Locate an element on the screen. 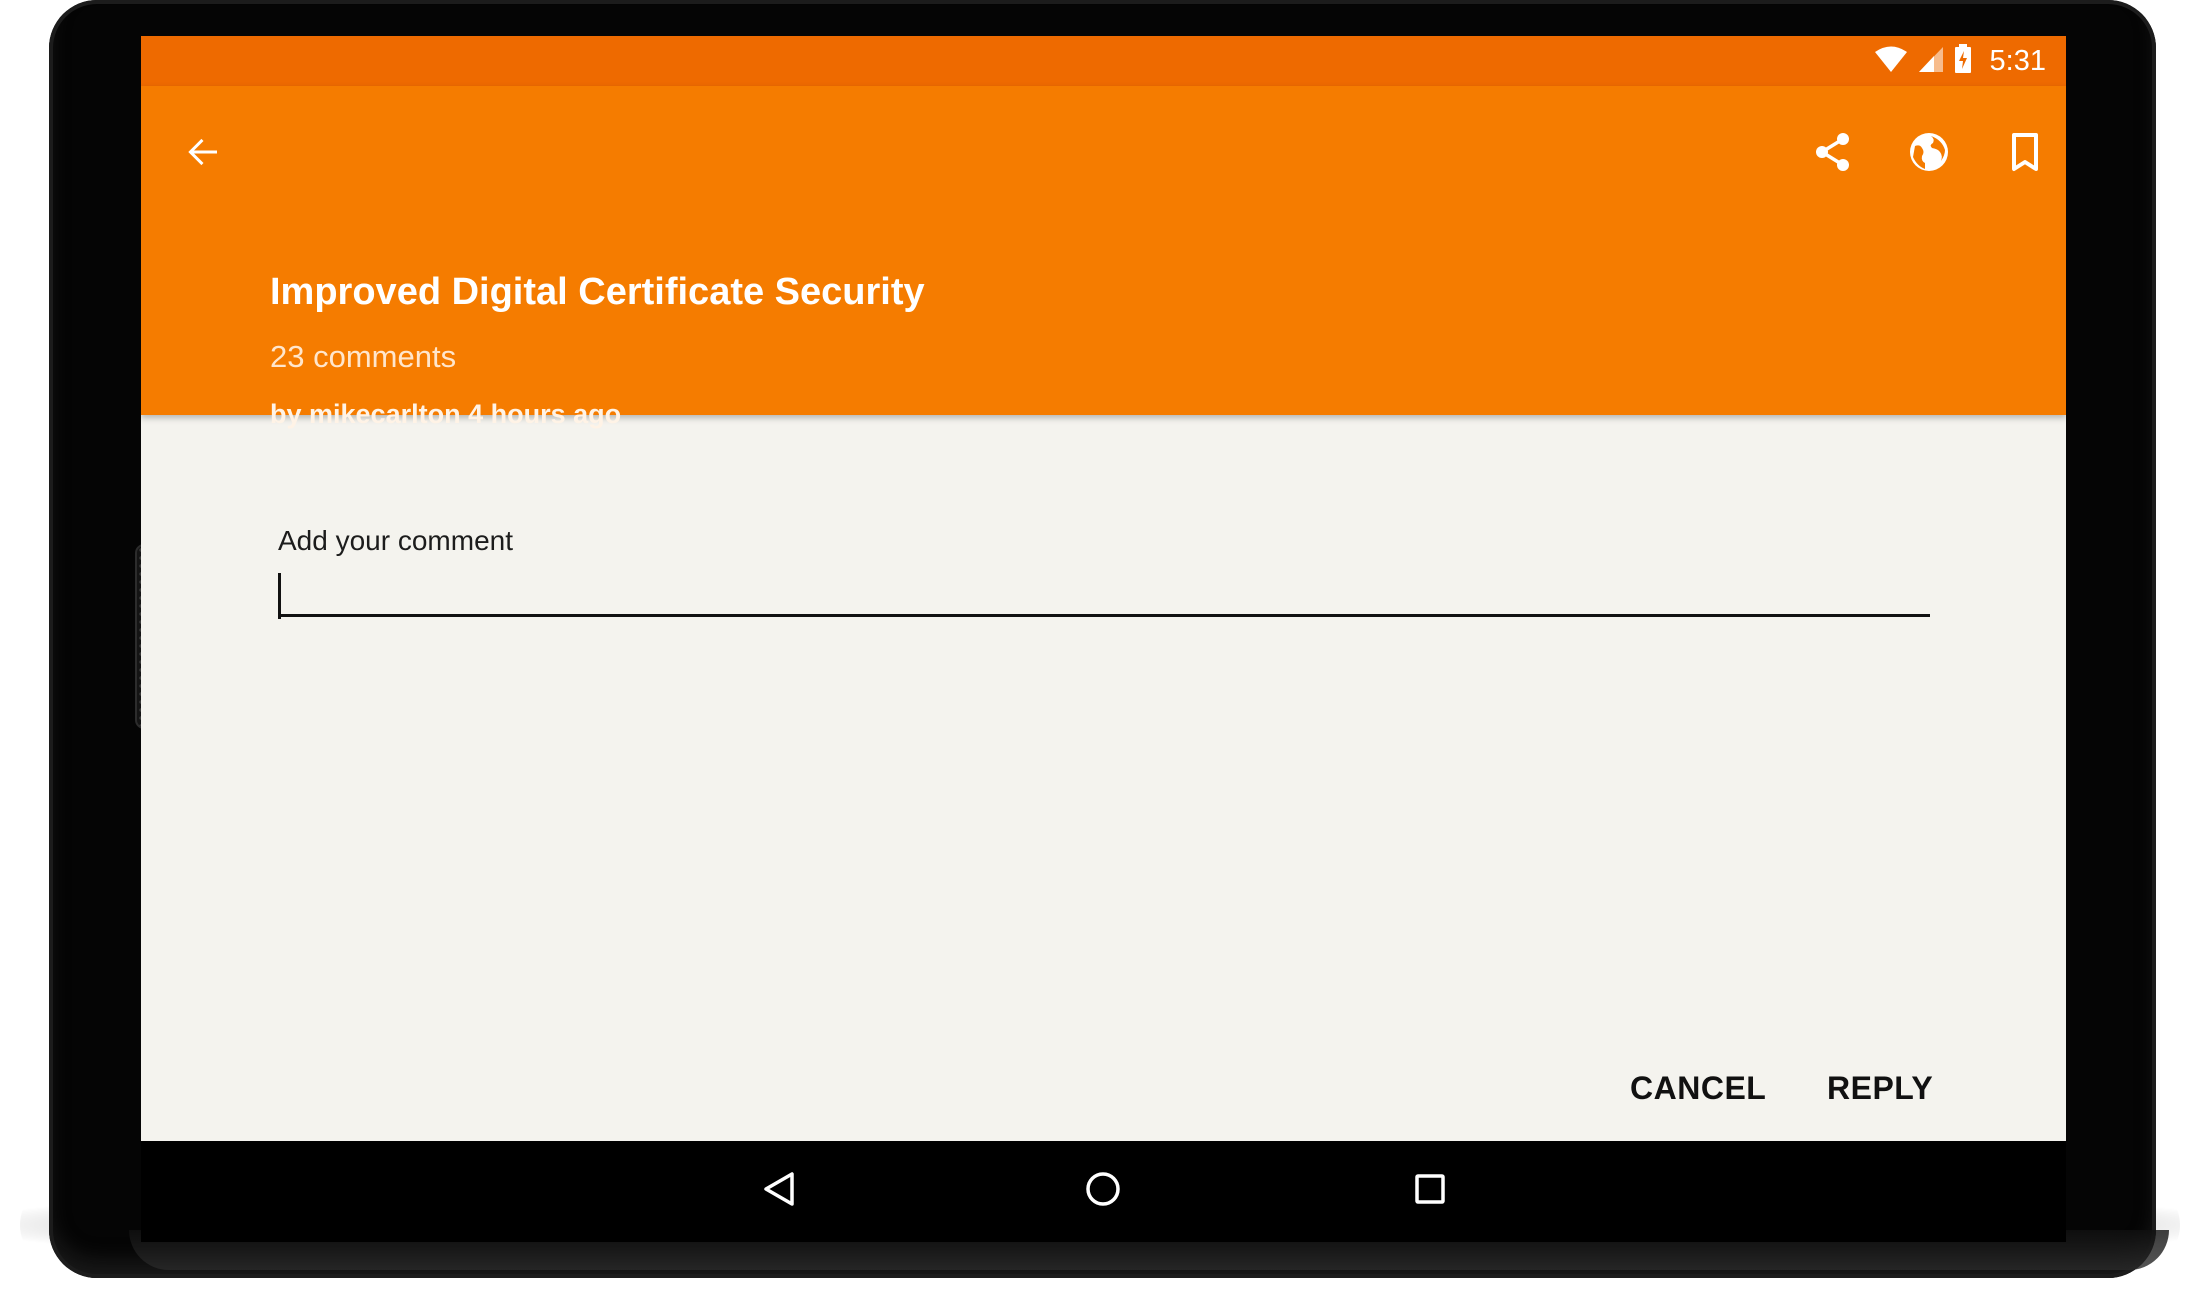 The height and width of the screenshot is (1295, 2203). nav-home-button is located at coordinates (1103, 1191).